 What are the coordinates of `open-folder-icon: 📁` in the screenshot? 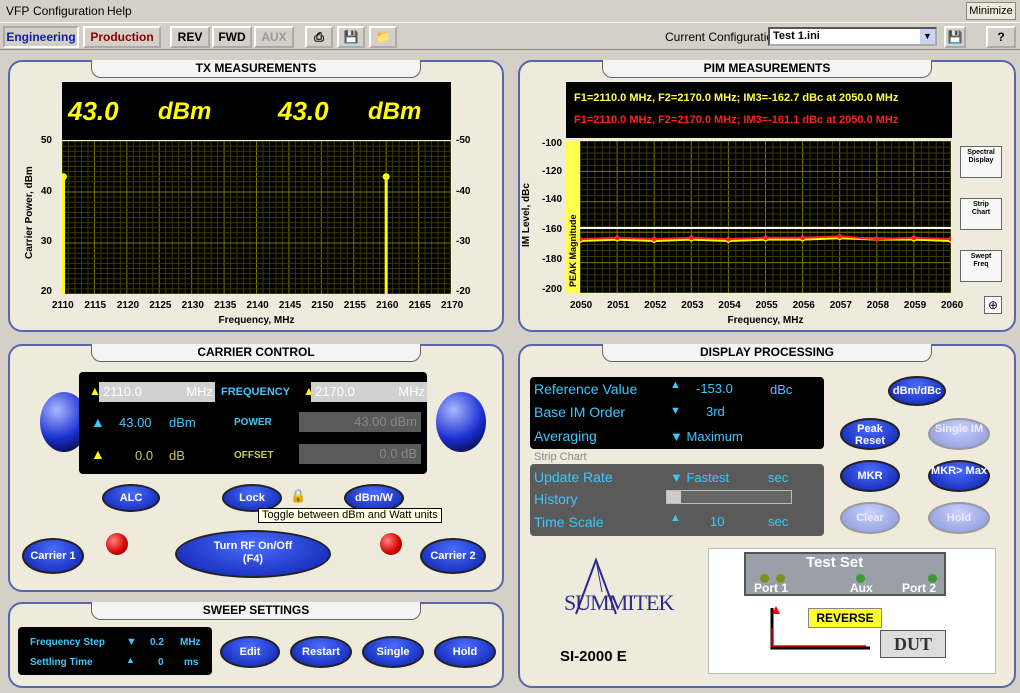 It's located at (383, 37).